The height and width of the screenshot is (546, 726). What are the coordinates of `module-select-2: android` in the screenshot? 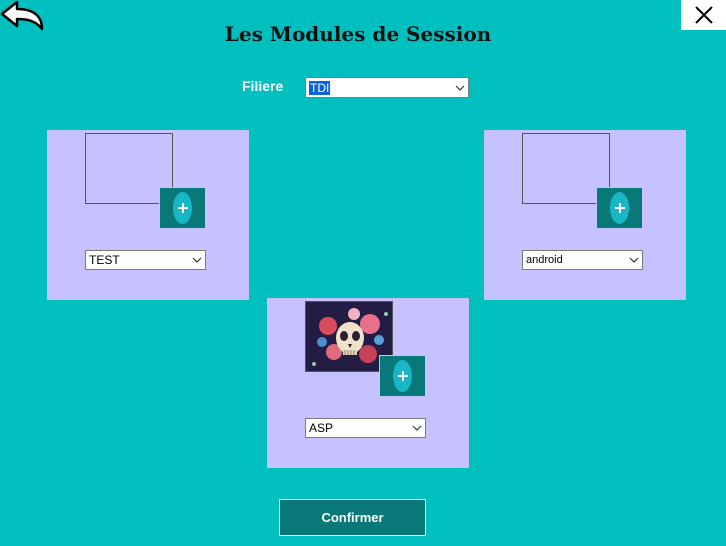 It's located at (582, 260).